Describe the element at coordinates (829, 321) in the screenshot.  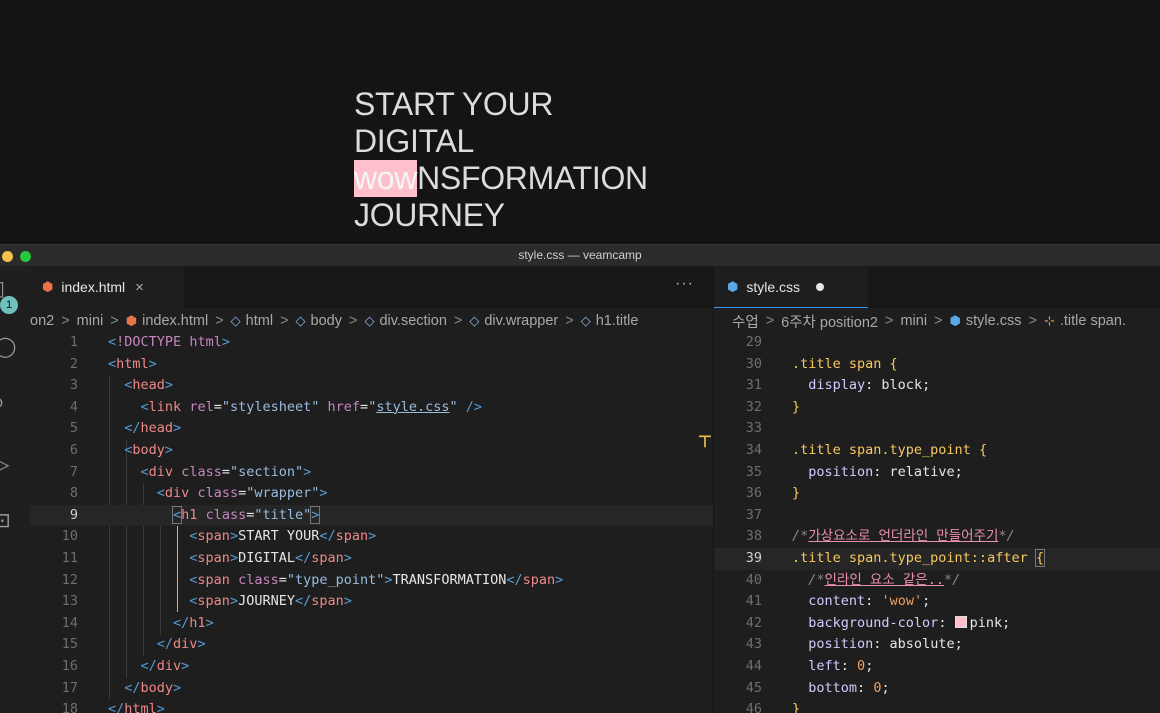
I see `breadcrumb-item: 6주차 position2` at that location.